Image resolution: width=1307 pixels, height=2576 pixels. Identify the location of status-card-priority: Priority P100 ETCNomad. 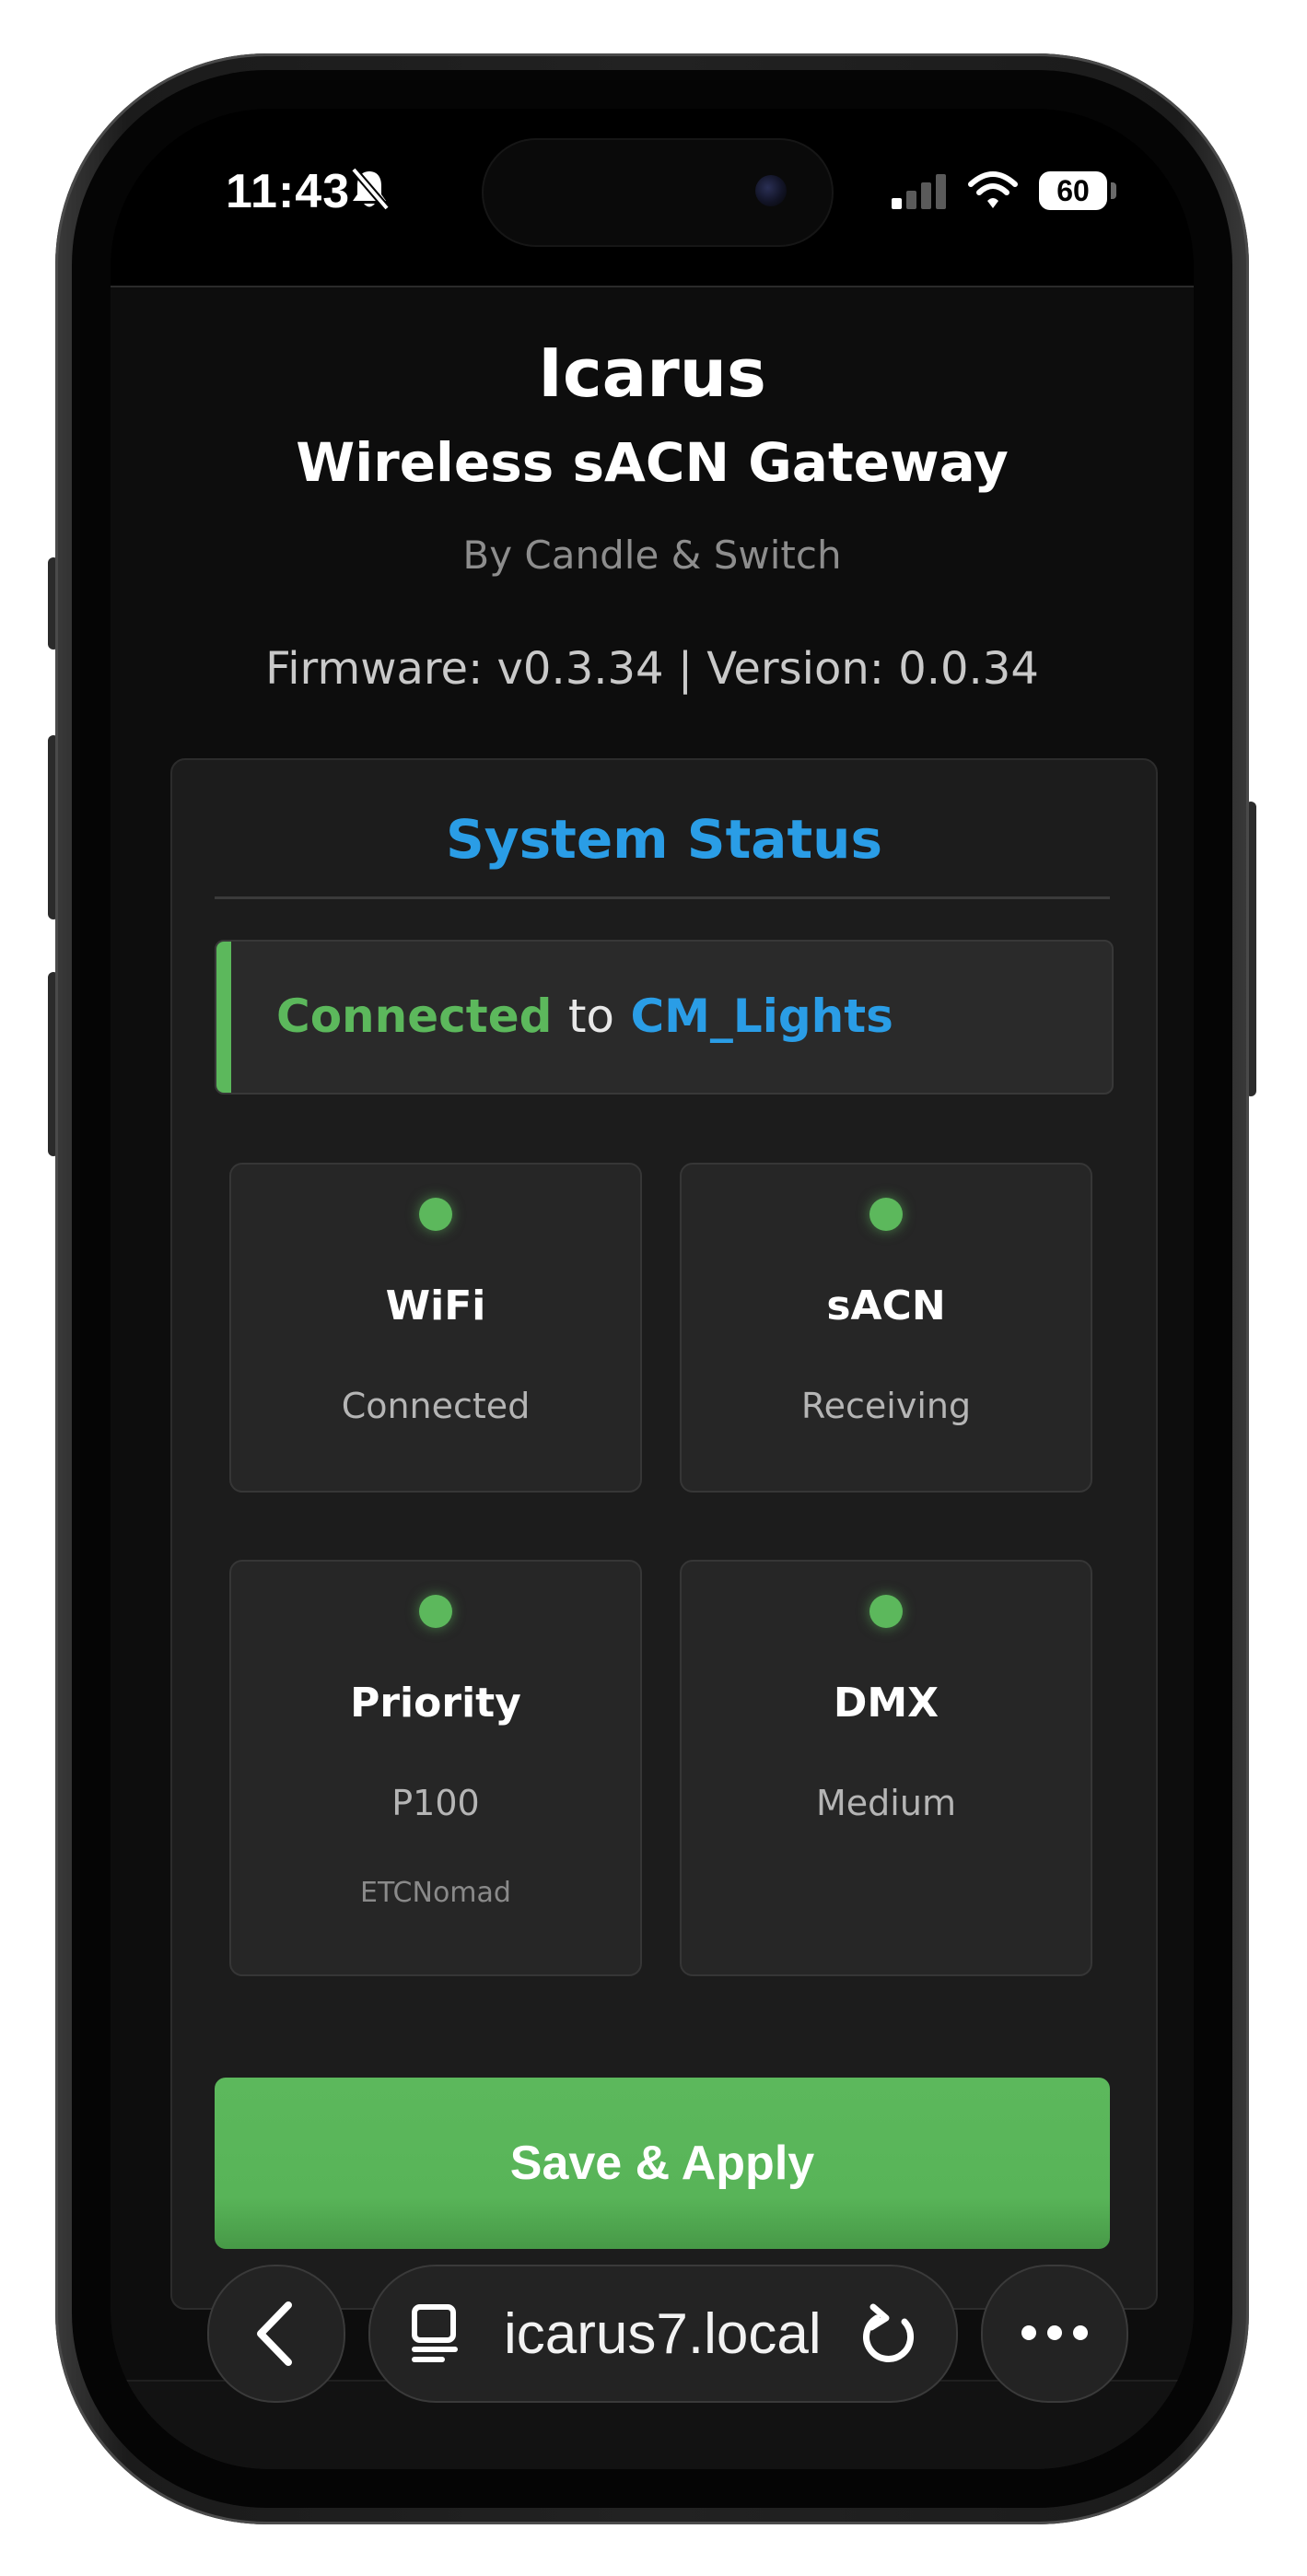
(436, 1768).